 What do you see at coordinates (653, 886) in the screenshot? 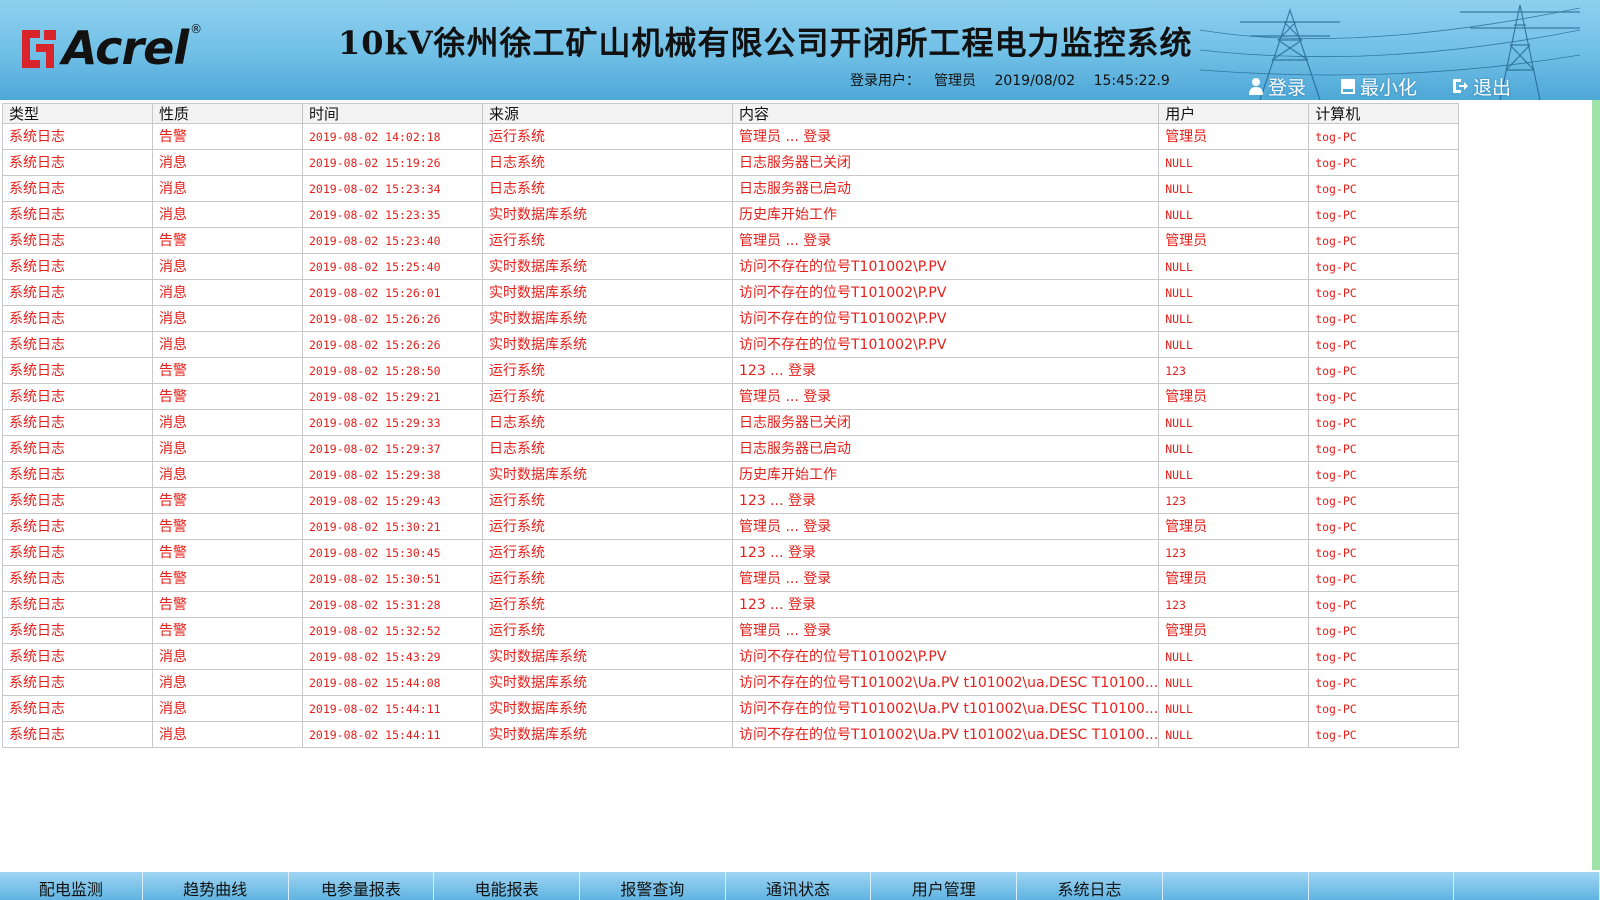
I see `nav-alarm-query: 报警查询` at bounding box center [653, 886].